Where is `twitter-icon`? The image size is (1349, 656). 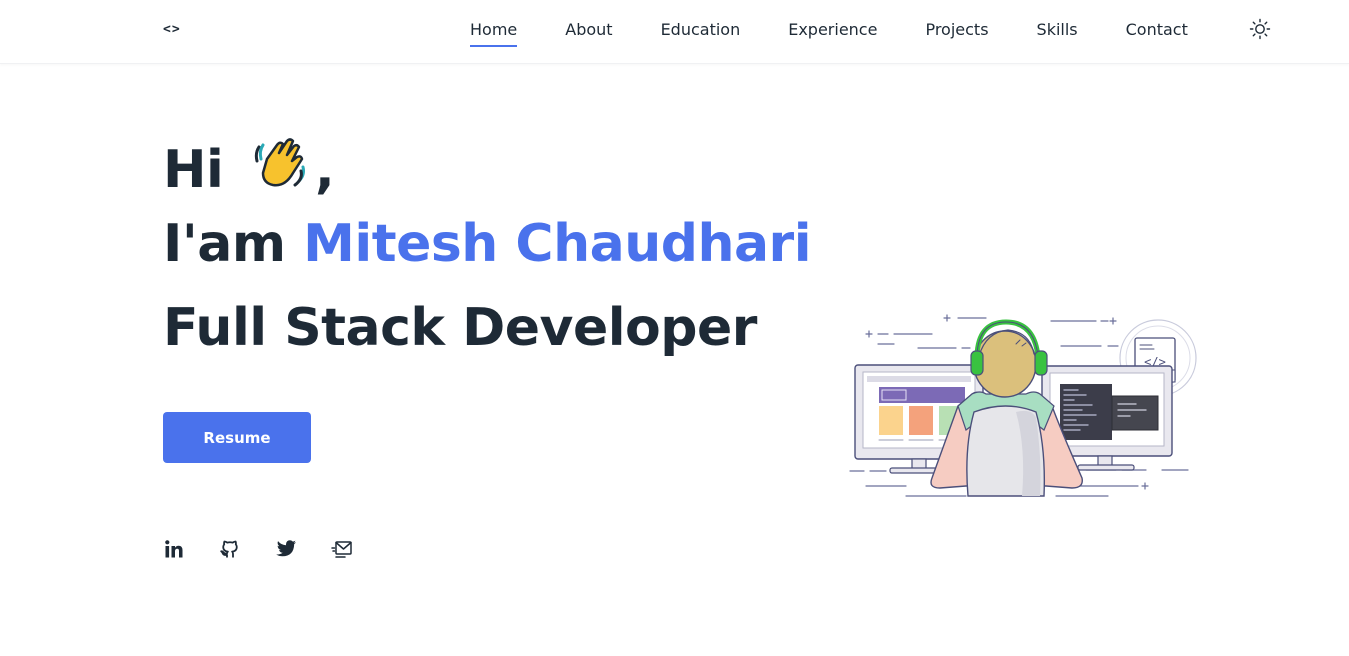 twitter-icon is located at coordinates (286, 549).